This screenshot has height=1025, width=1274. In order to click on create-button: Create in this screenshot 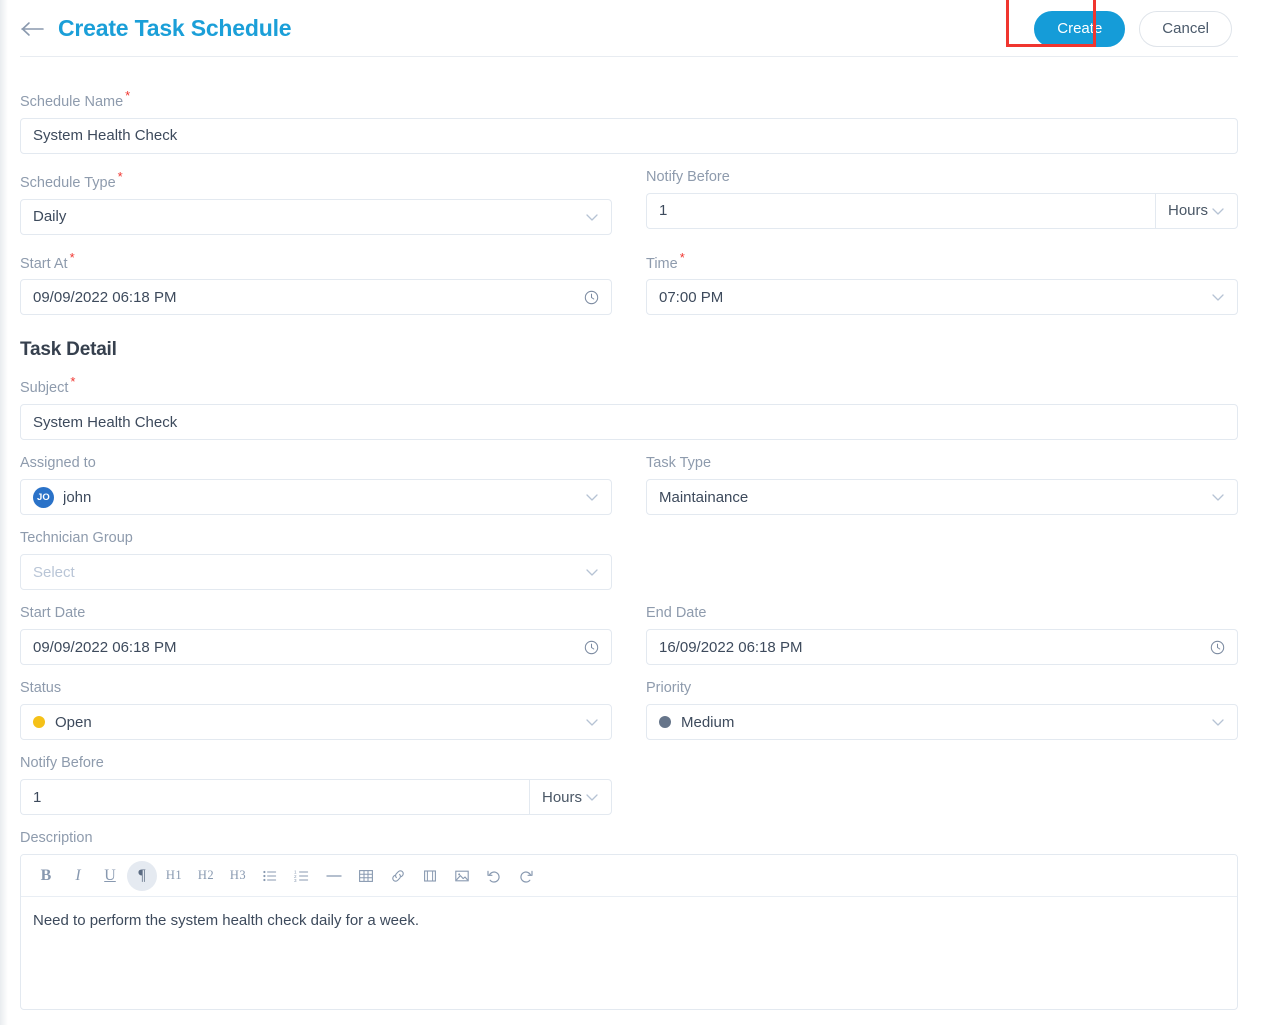, I will do `click(1080, 28)`.